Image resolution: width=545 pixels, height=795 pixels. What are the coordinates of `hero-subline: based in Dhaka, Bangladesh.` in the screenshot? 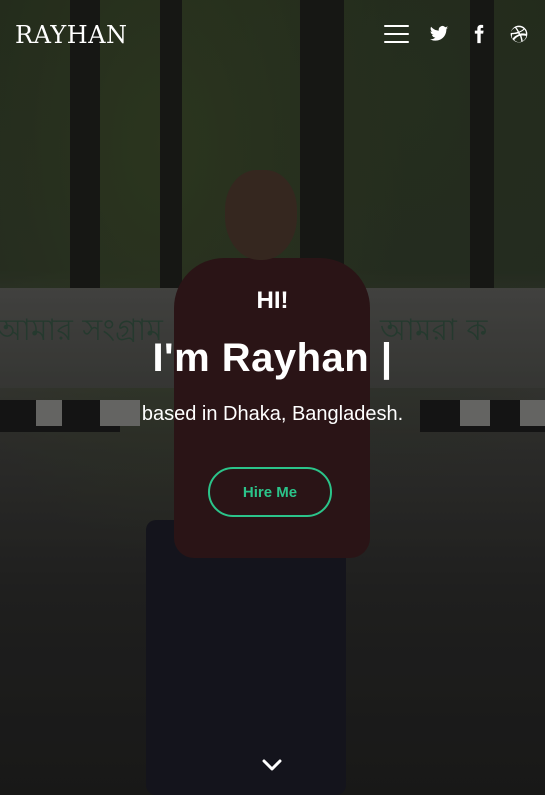 It's located at (272, 414).